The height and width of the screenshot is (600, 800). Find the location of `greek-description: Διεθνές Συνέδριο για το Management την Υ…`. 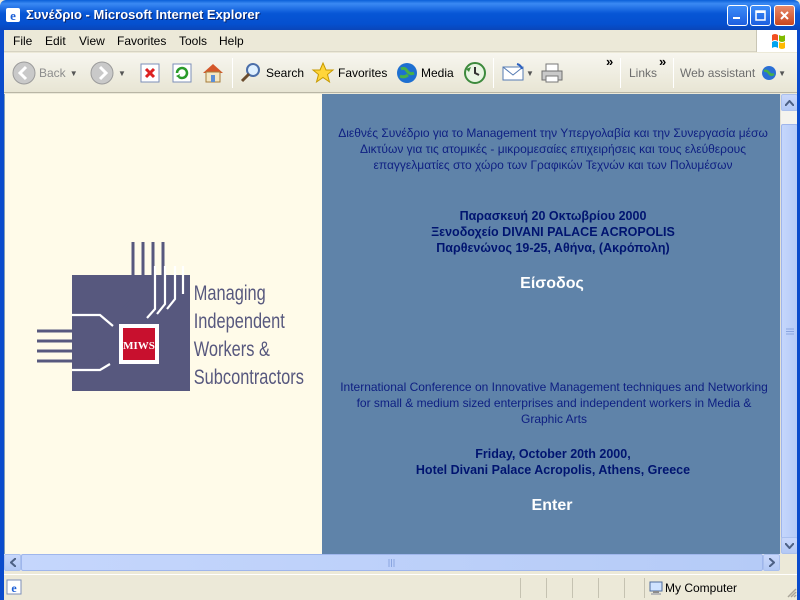

greek-description: Διεθνές Συνέδριο για το Management την Υ… is located at coordinates (553, 149).